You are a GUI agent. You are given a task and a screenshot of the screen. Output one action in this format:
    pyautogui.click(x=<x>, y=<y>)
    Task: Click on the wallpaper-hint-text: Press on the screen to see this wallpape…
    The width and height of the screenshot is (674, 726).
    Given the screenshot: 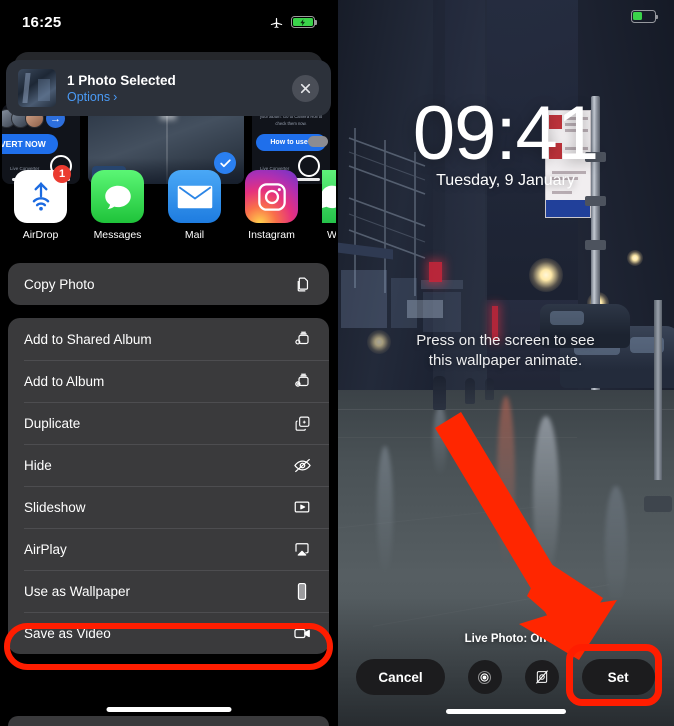 What is the action you would take?
    pyautogui.click(x=505, y=351)
    